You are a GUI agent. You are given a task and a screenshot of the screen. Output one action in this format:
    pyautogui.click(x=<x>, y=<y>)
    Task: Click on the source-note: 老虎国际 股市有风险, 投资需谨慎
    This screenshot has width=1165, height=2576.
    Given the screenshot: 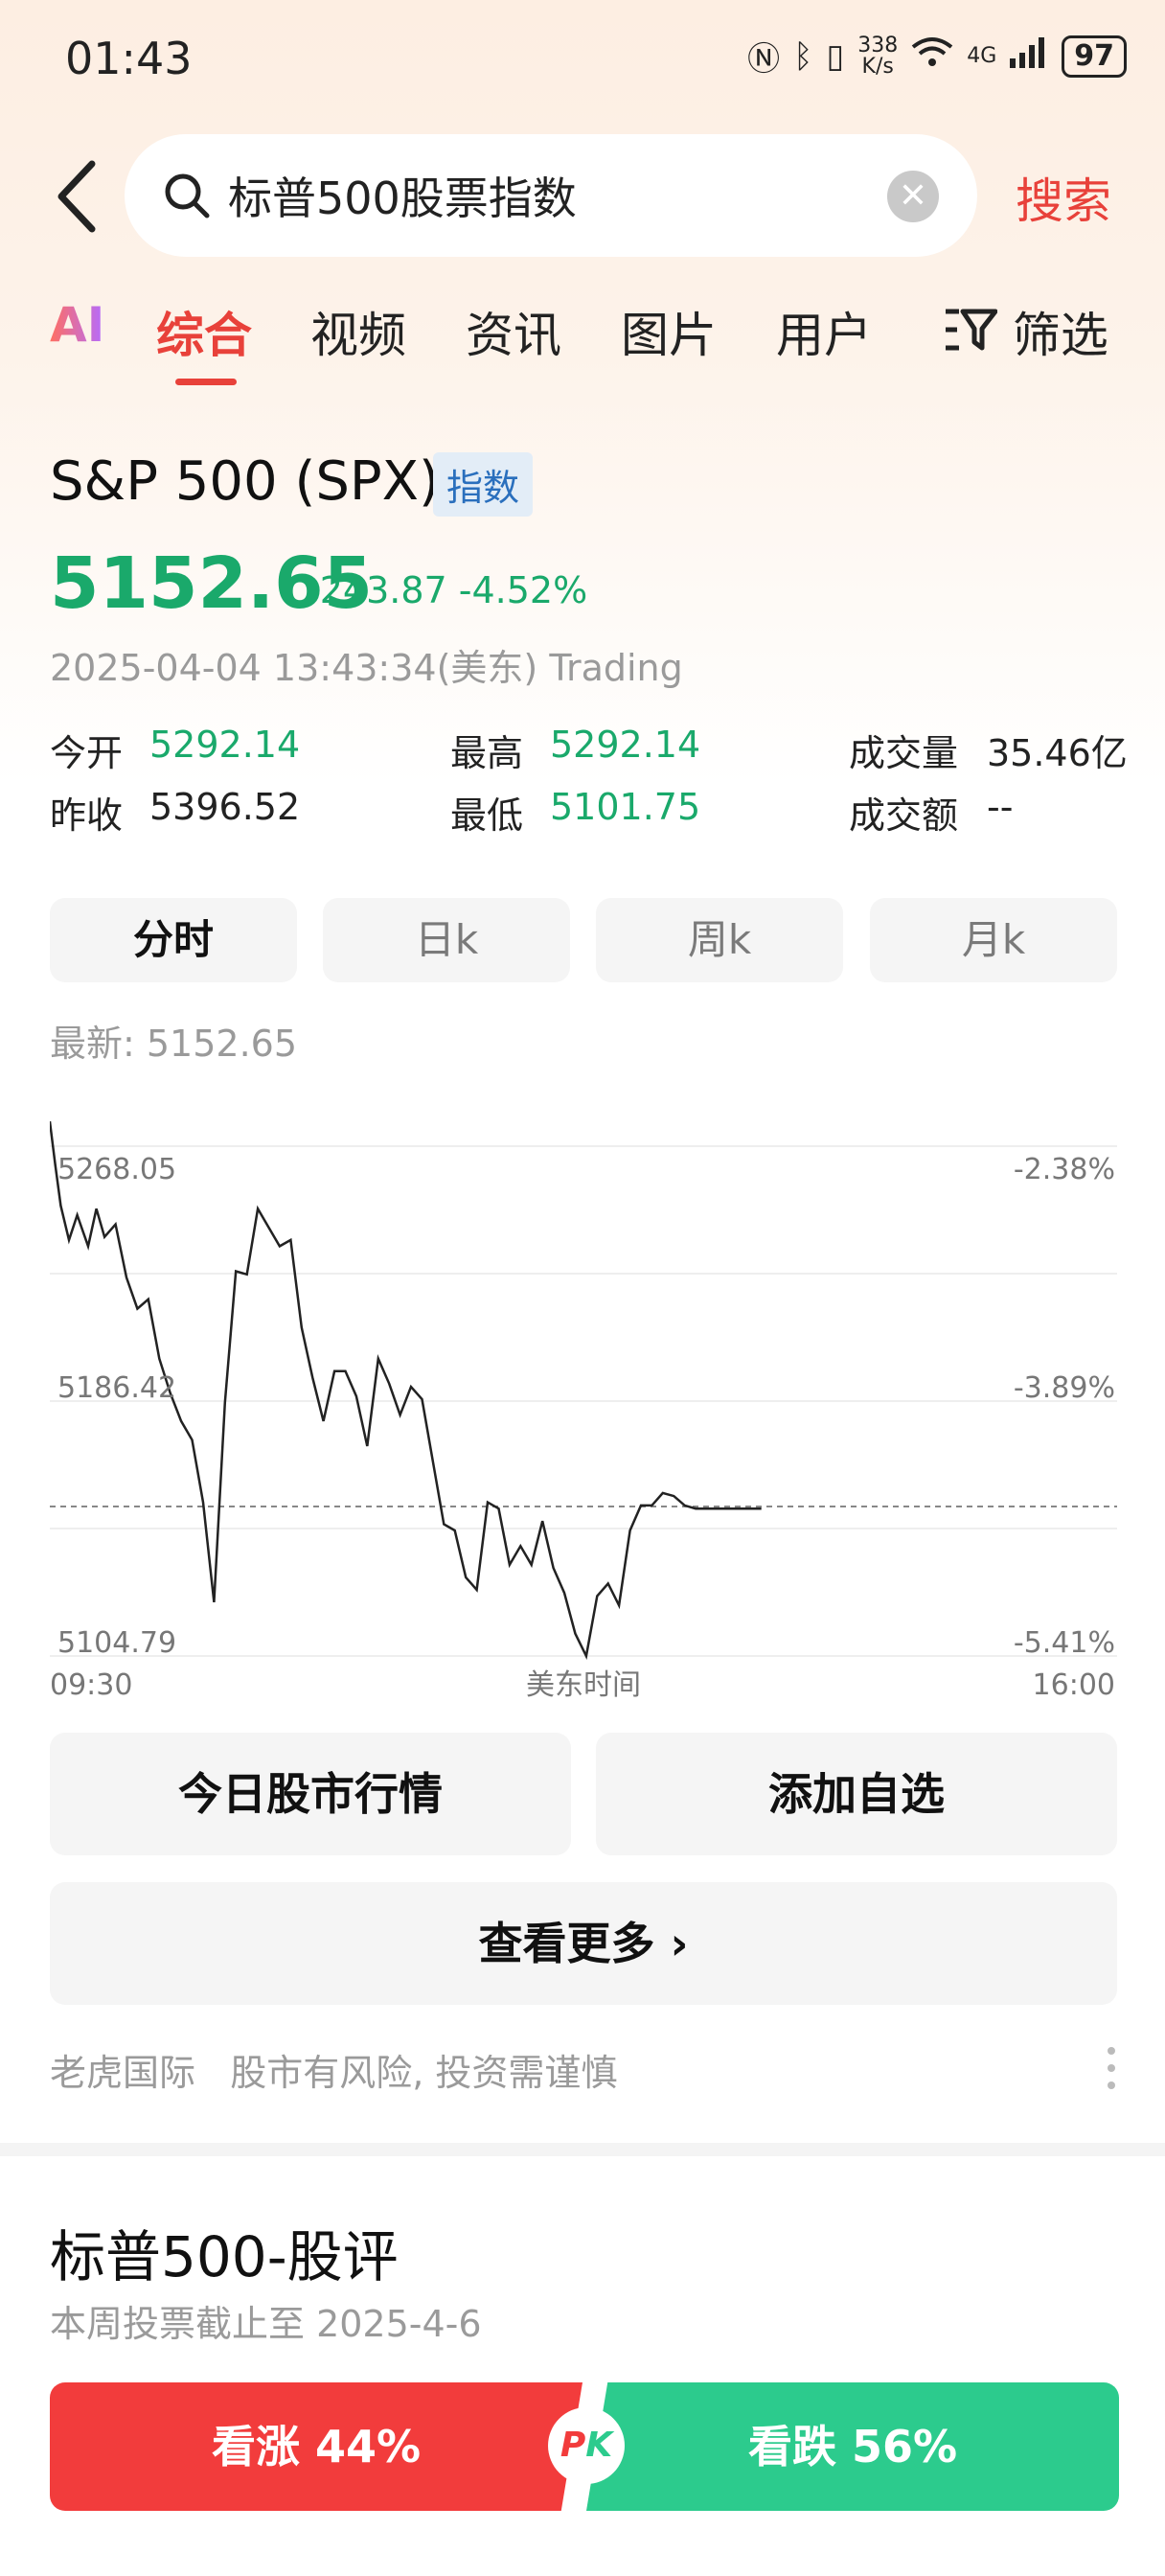 What is the action you would take?
    pyautogui.click(x=333, y=2069)
    